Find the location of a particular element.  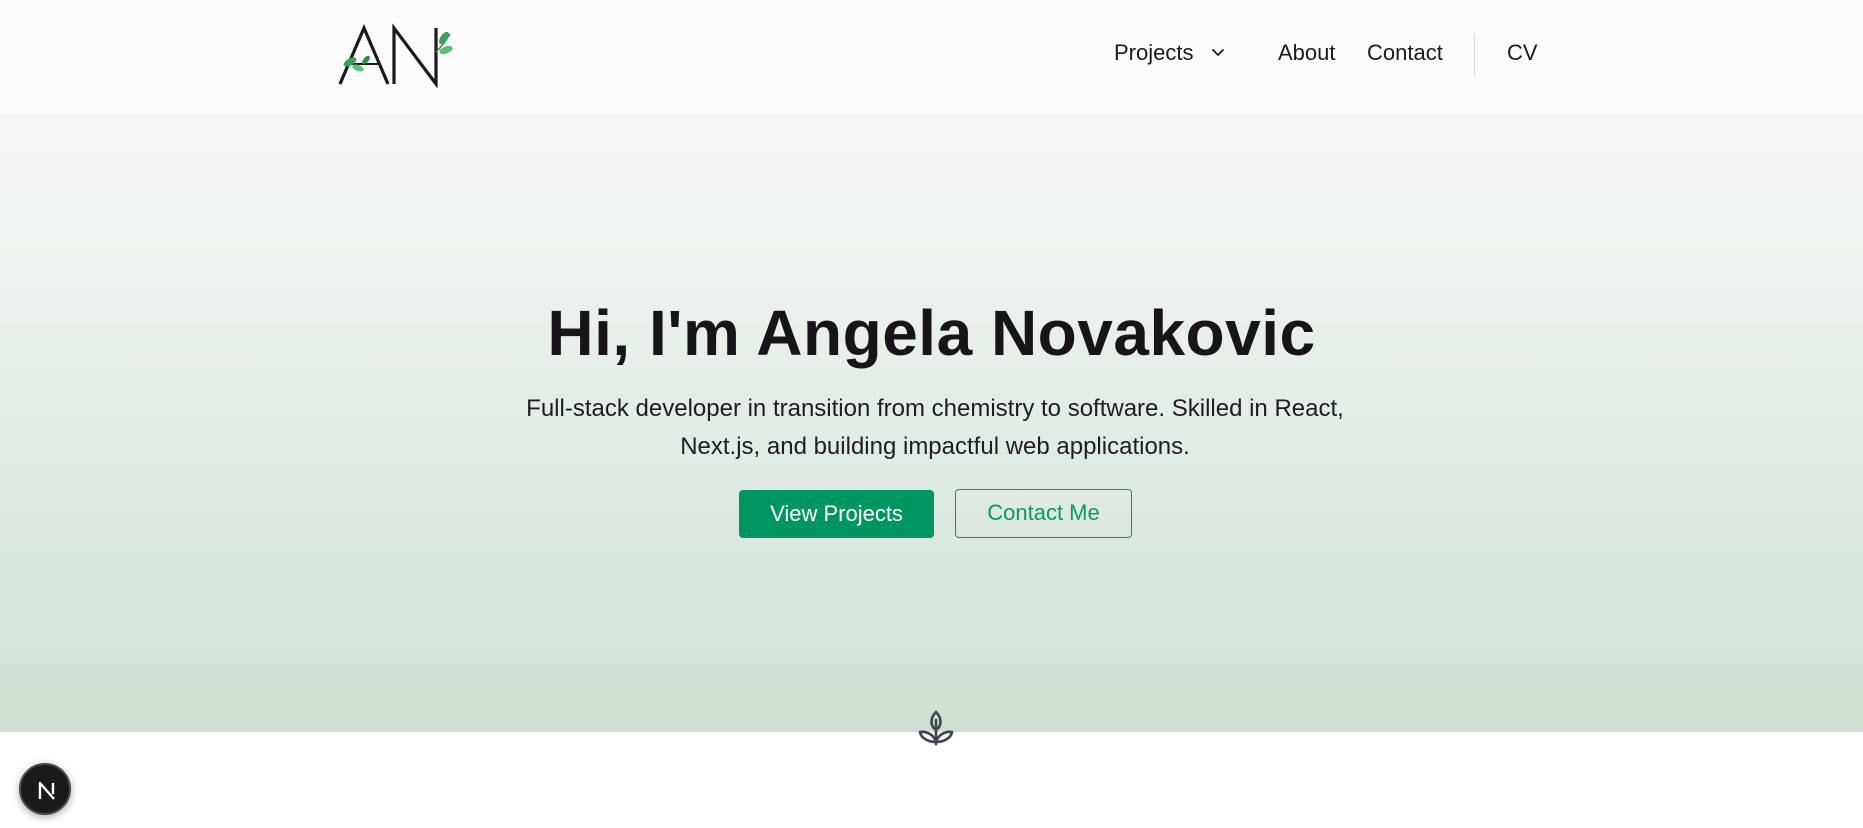

view-projects-button: View Projects is located at coordinates (836, 514).